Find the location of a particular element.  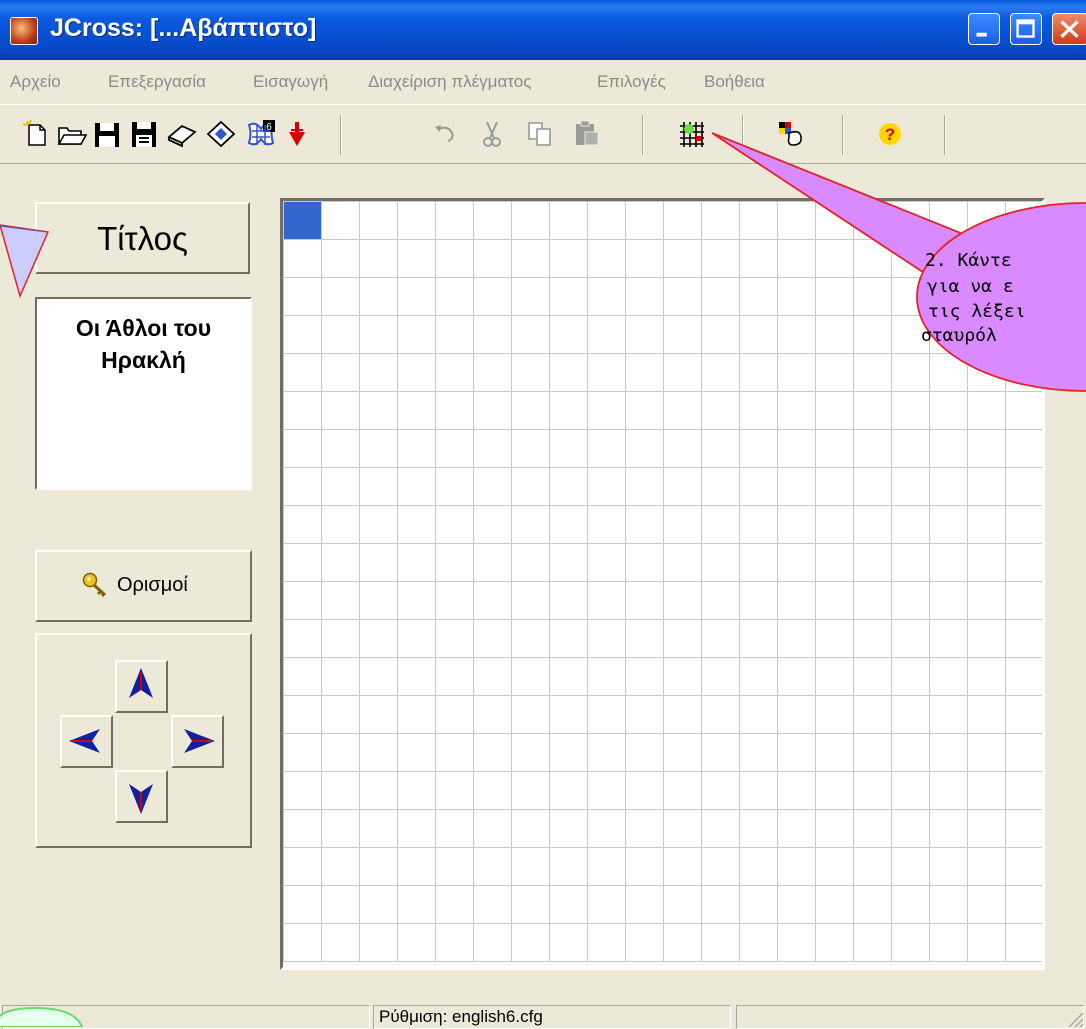

menu-insert: Εισαγωγή is located at coordinates (290, 82).